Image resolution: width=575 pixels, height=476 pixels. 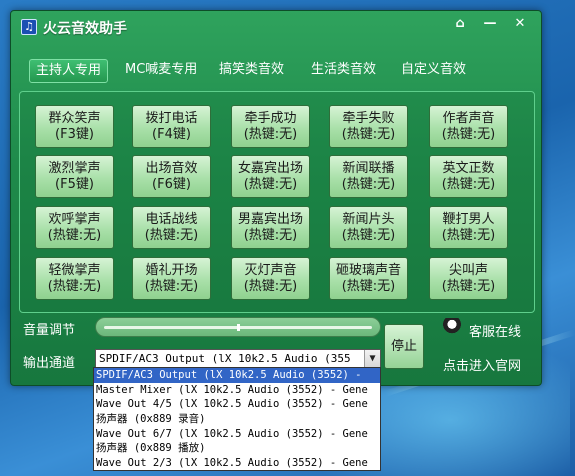 I want to click on effect-name: 牵手失败, so click(x=368, y=118).